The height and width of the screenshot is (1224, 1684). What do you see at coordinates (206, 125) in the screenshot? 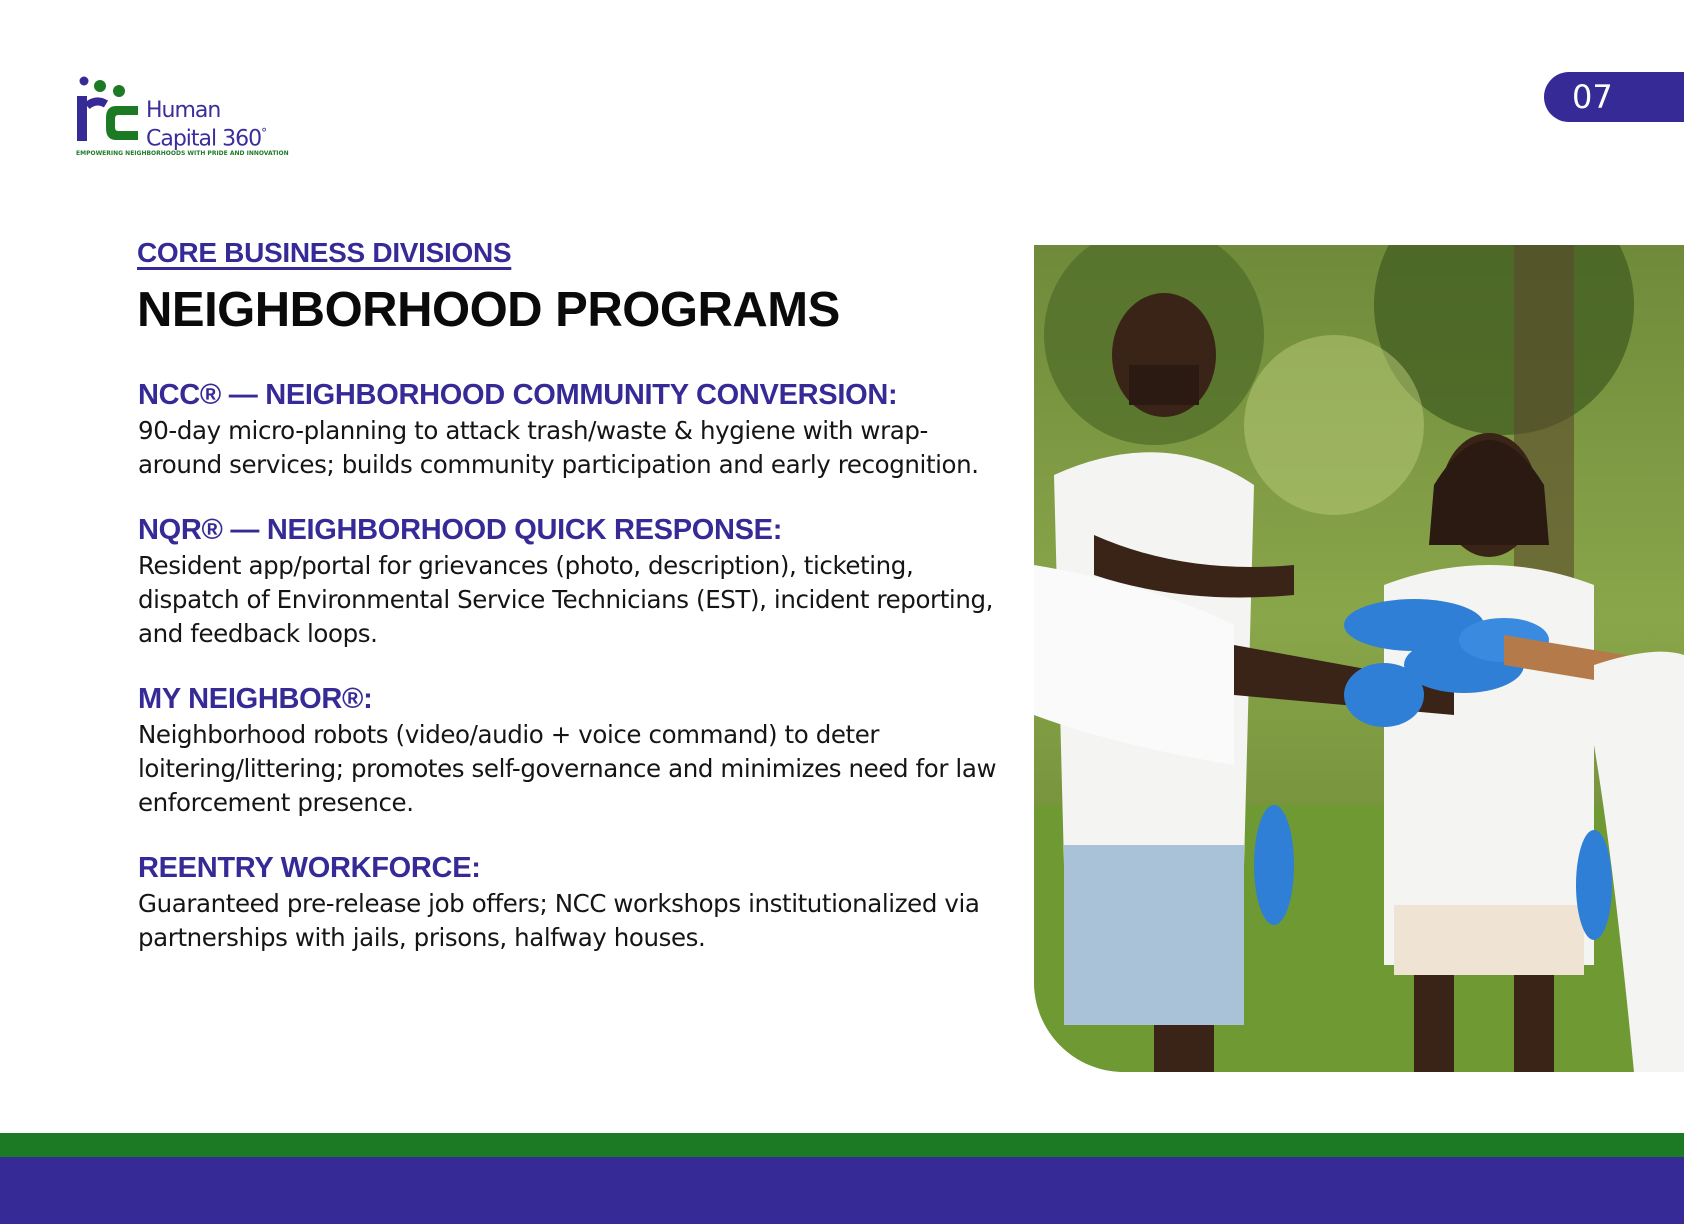
I see `logo-wordmark: Human Capital 360°` at bounding box center [206, 125].